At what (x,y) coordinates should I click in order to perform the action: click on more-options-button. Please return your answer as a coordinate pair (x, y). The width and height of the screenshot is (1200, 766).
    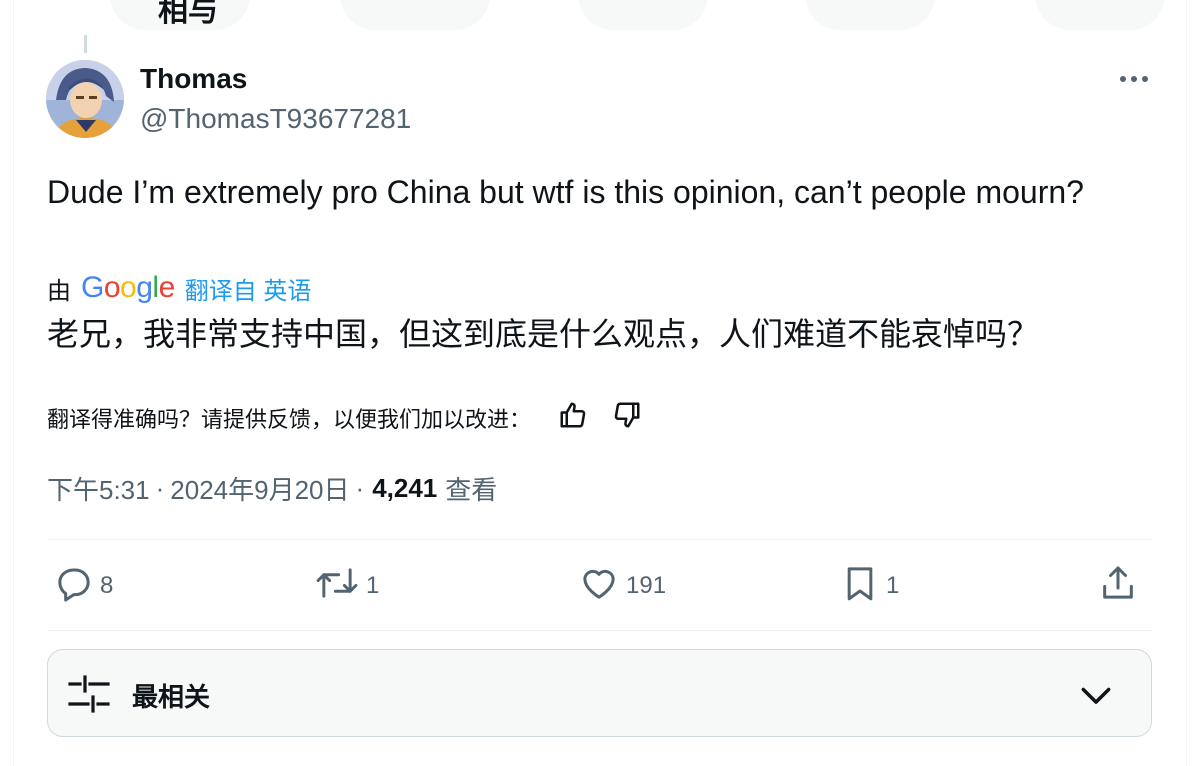
    Looking at the image, I should click on (1134, 79).